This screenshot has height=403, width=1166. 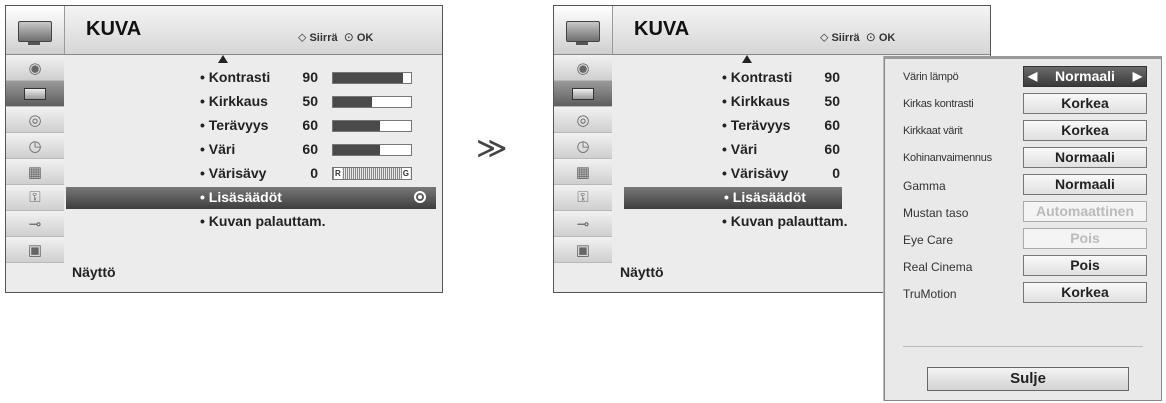 What do you see at coordinates (492, 148) in the screenshot?
I see `step-arrow-icon: ≫` at bounding box center [492, 148].